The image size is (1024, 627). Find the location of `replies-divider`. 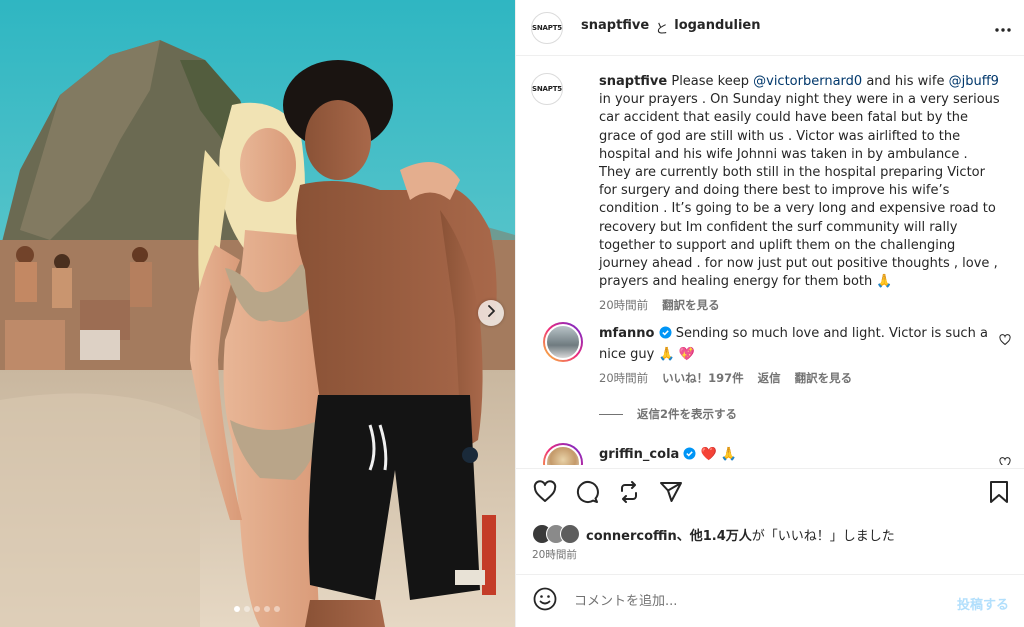

replies-divider is located at coordinates (611, 414).